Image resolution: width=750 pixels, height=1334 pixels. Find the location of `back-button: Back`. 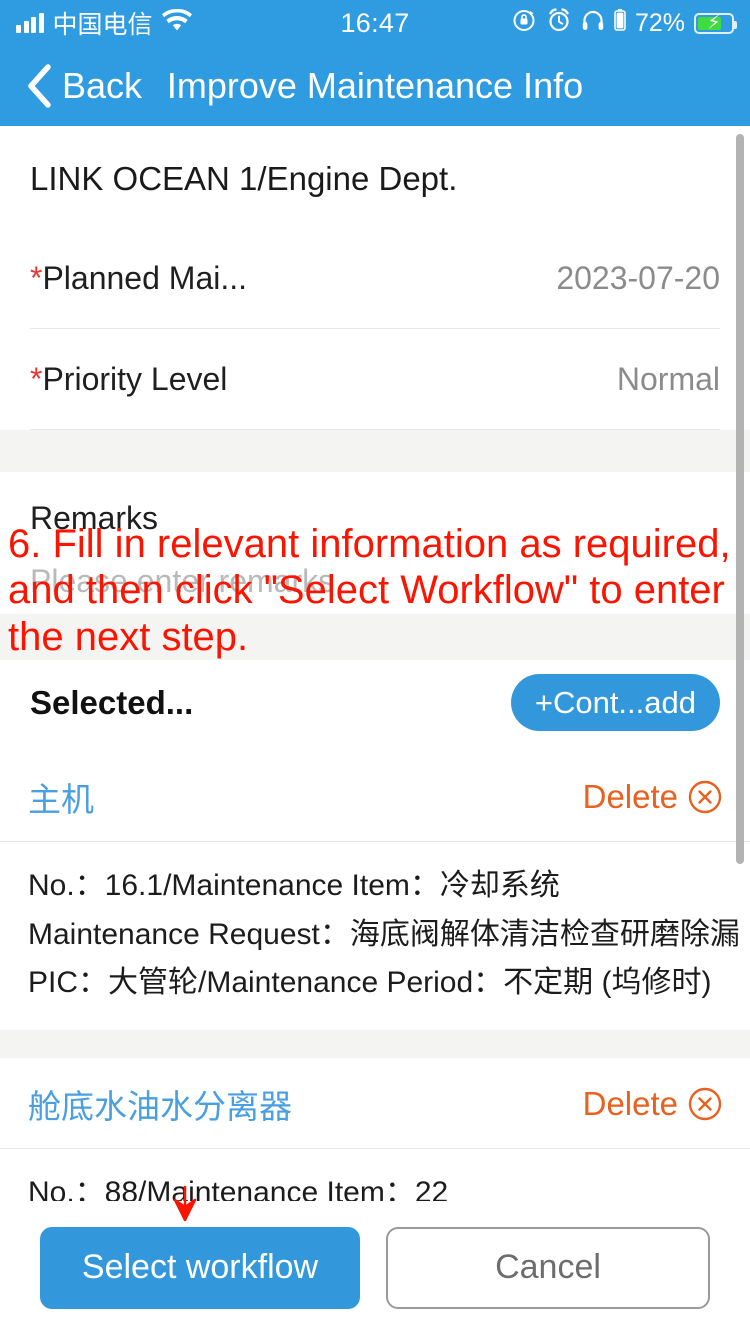

back-button: Back is located at coordinates (71, 86).